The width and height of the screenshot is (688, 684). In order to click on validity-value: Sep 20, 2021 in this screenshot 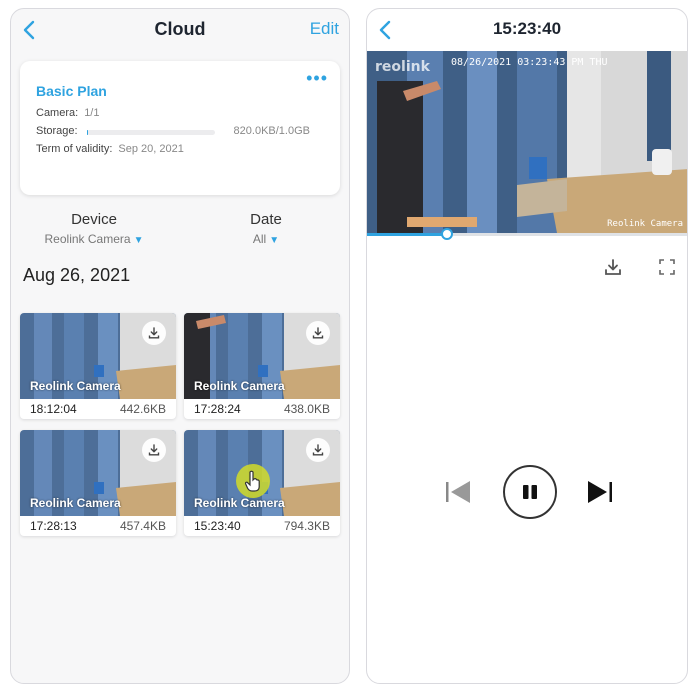, I will do `click(151, 149)`.